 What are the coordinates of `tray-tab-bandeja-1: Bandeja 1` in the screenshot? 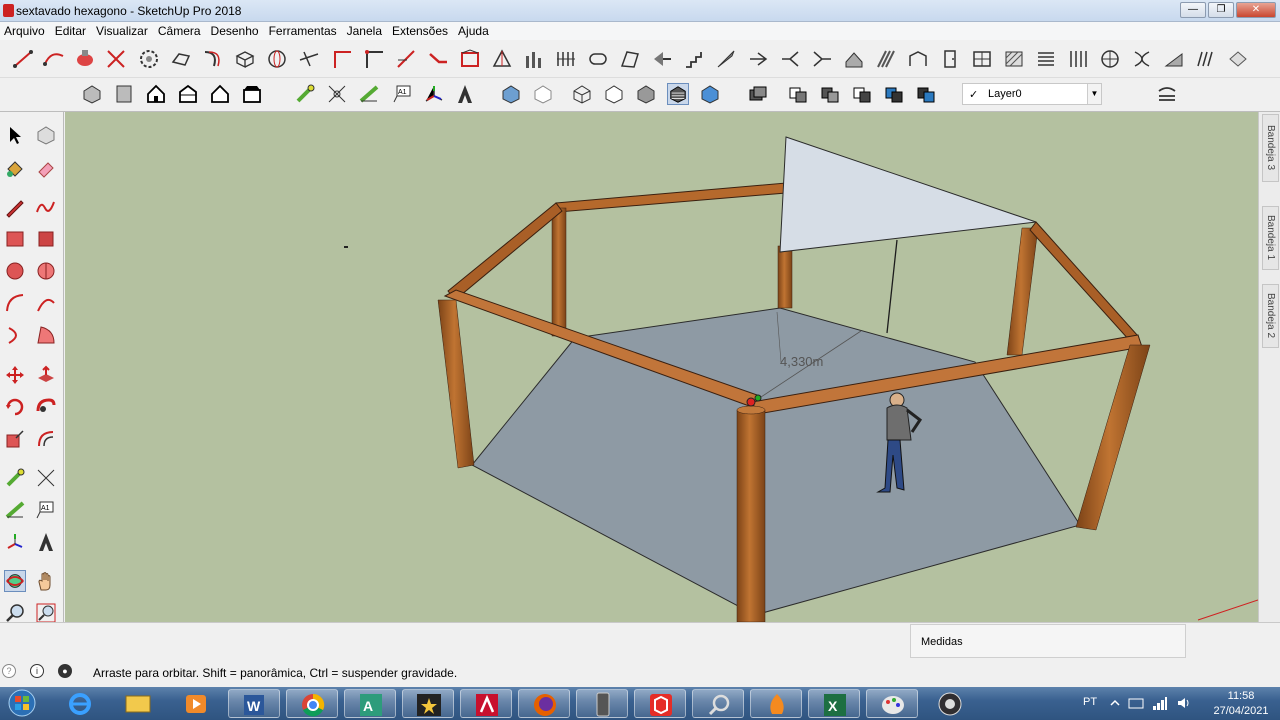 It's located at (1270, 238).